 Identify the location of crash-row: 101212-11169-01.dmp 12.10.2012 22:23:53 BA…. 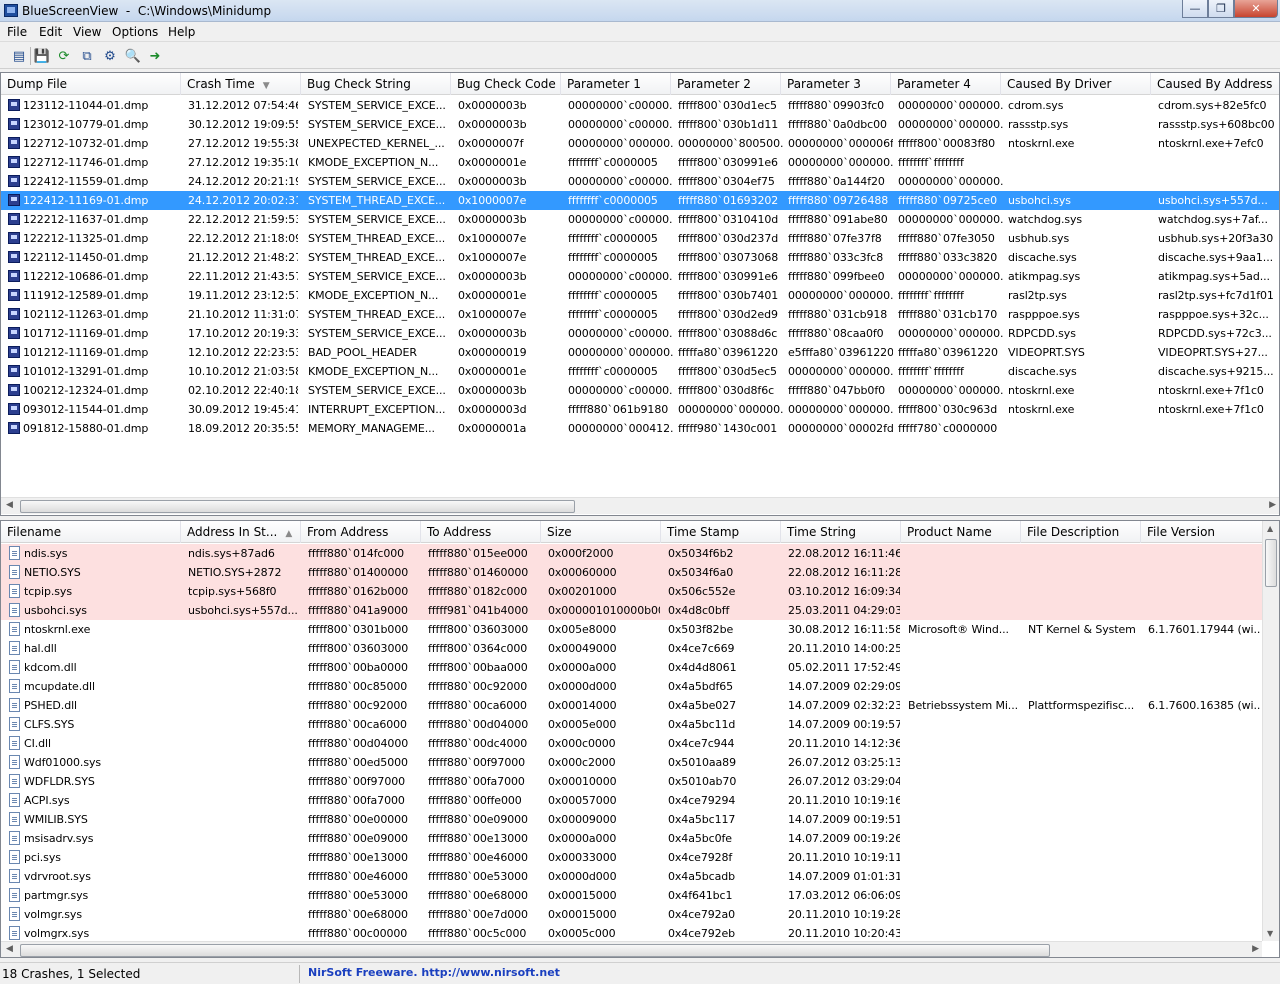
(640, 352).